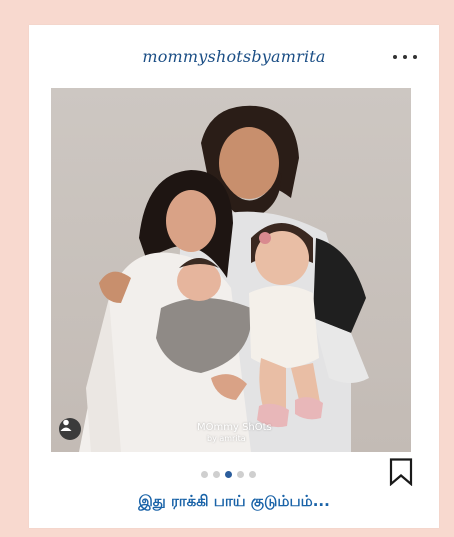 This screenshot has width=454, height=537. What do you see at coordinates (401, 472) in the screenshot?
I see `bookmark-icon` at bounding box center [401, 472].